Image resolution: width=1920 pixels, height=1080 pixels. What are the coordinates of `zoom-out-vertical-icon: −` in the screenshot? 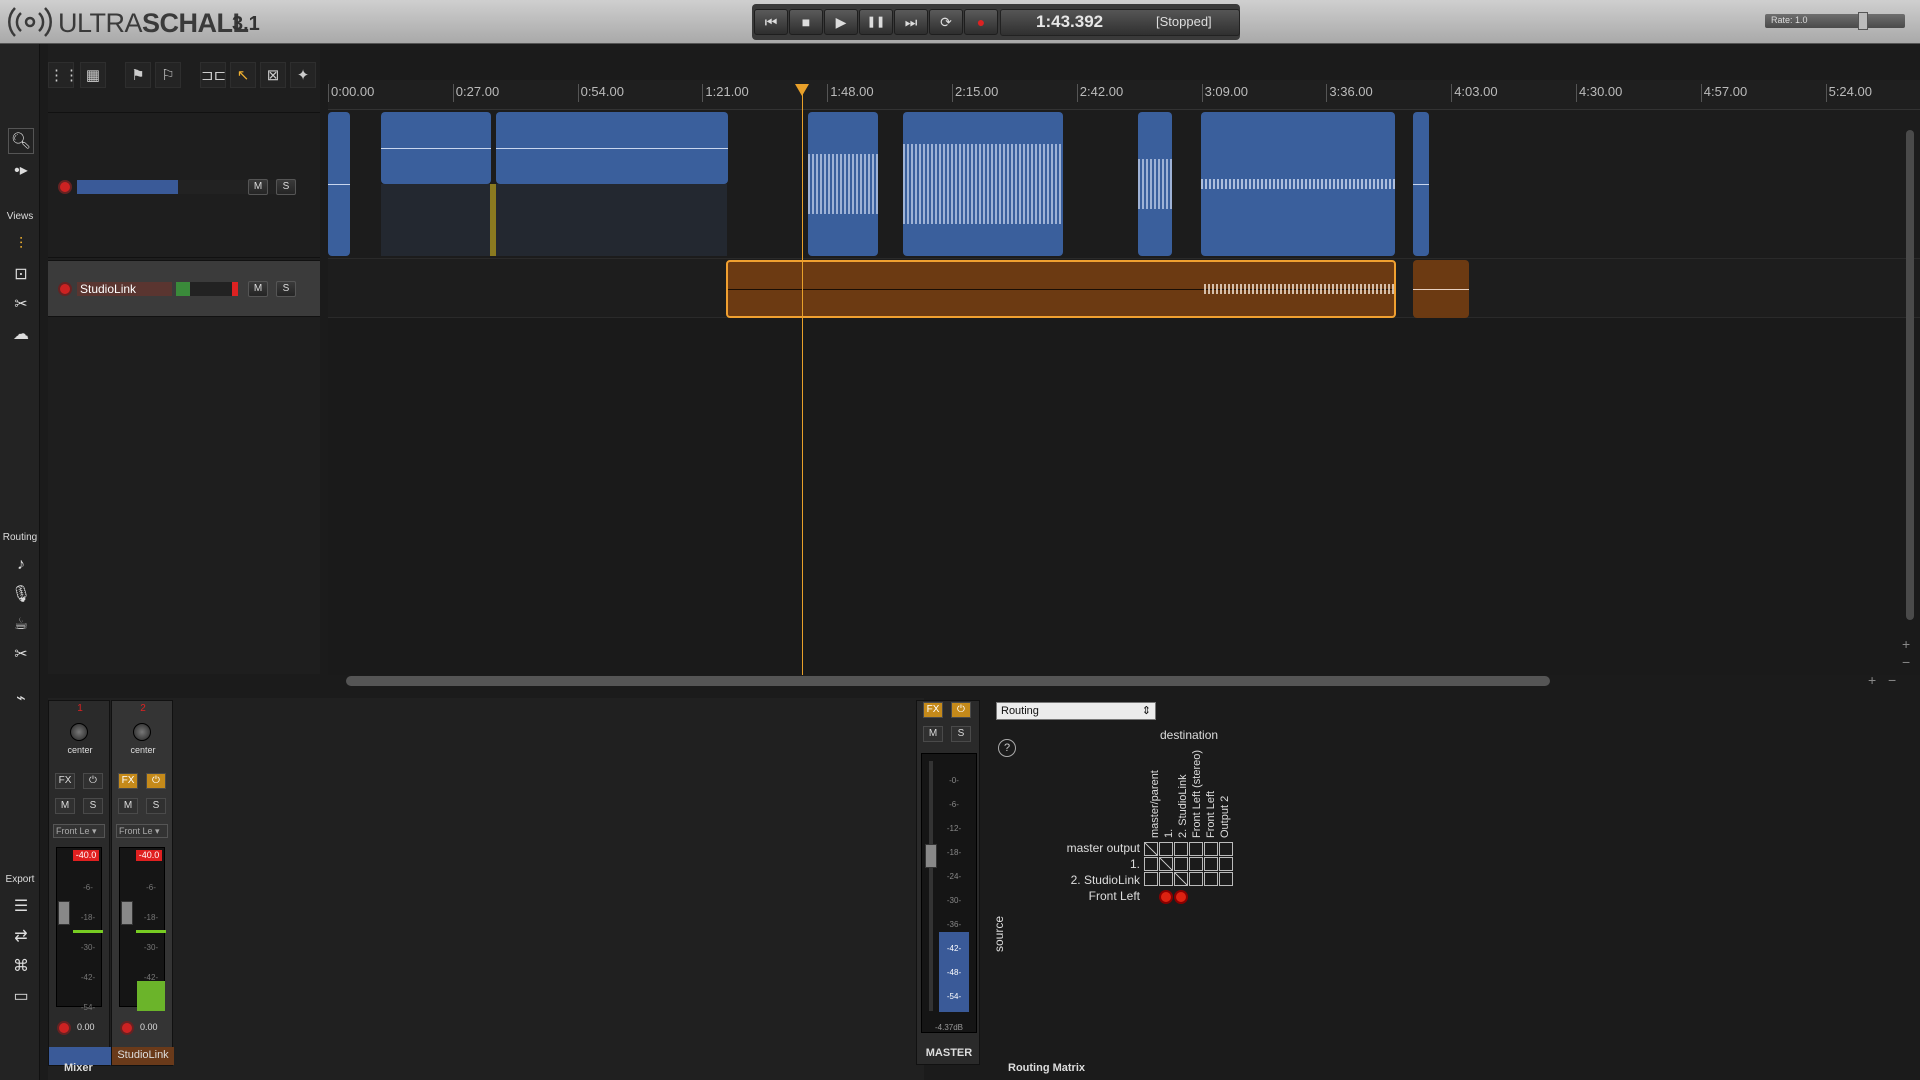 It's located at (1906, 662).